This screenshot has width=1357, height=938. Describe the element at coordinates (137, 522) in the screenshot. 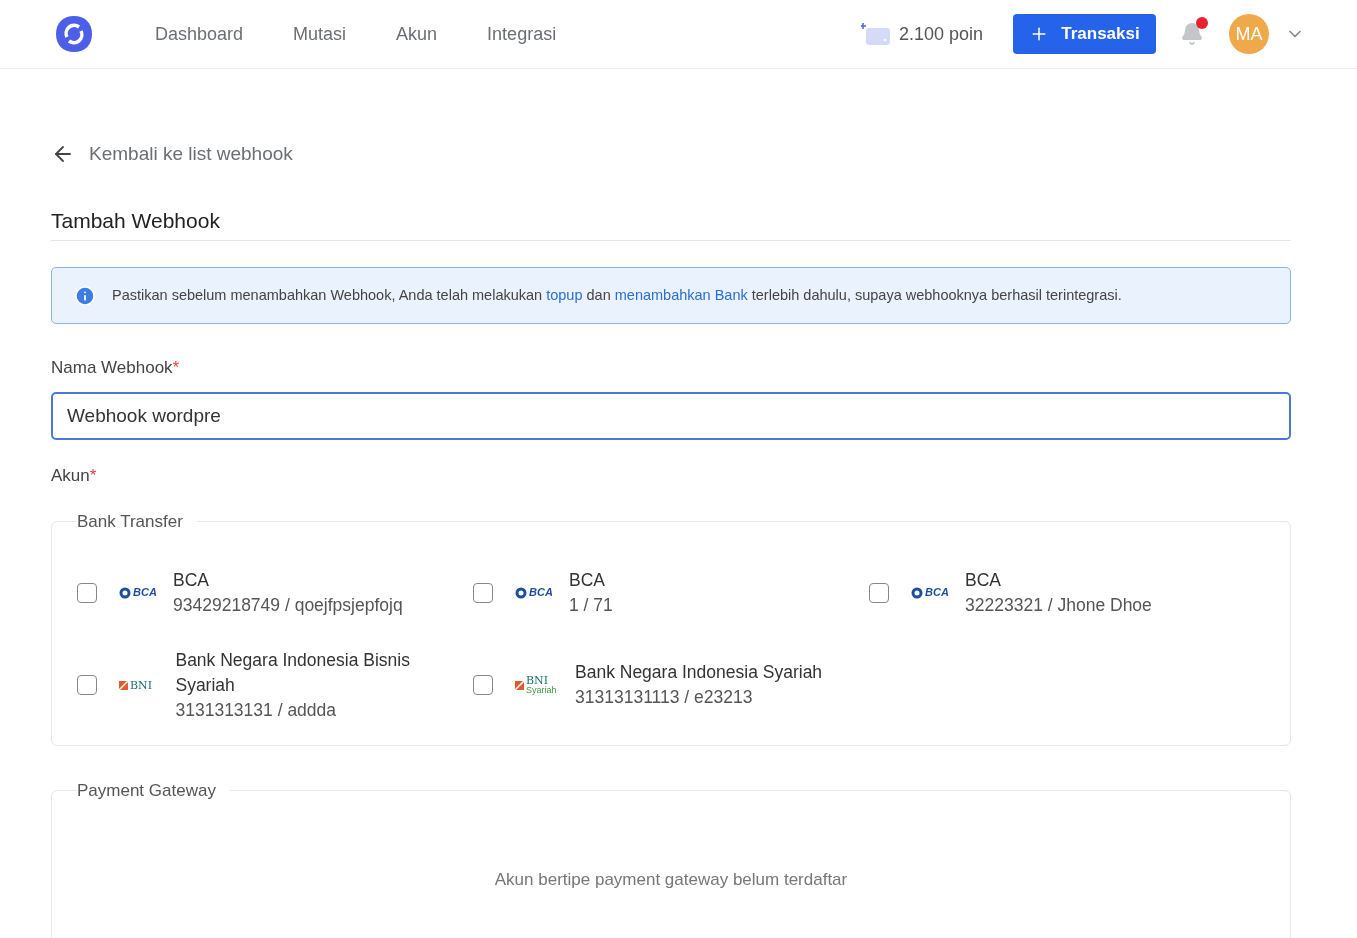

I see `group-legend: Bank Transfer` at that location.